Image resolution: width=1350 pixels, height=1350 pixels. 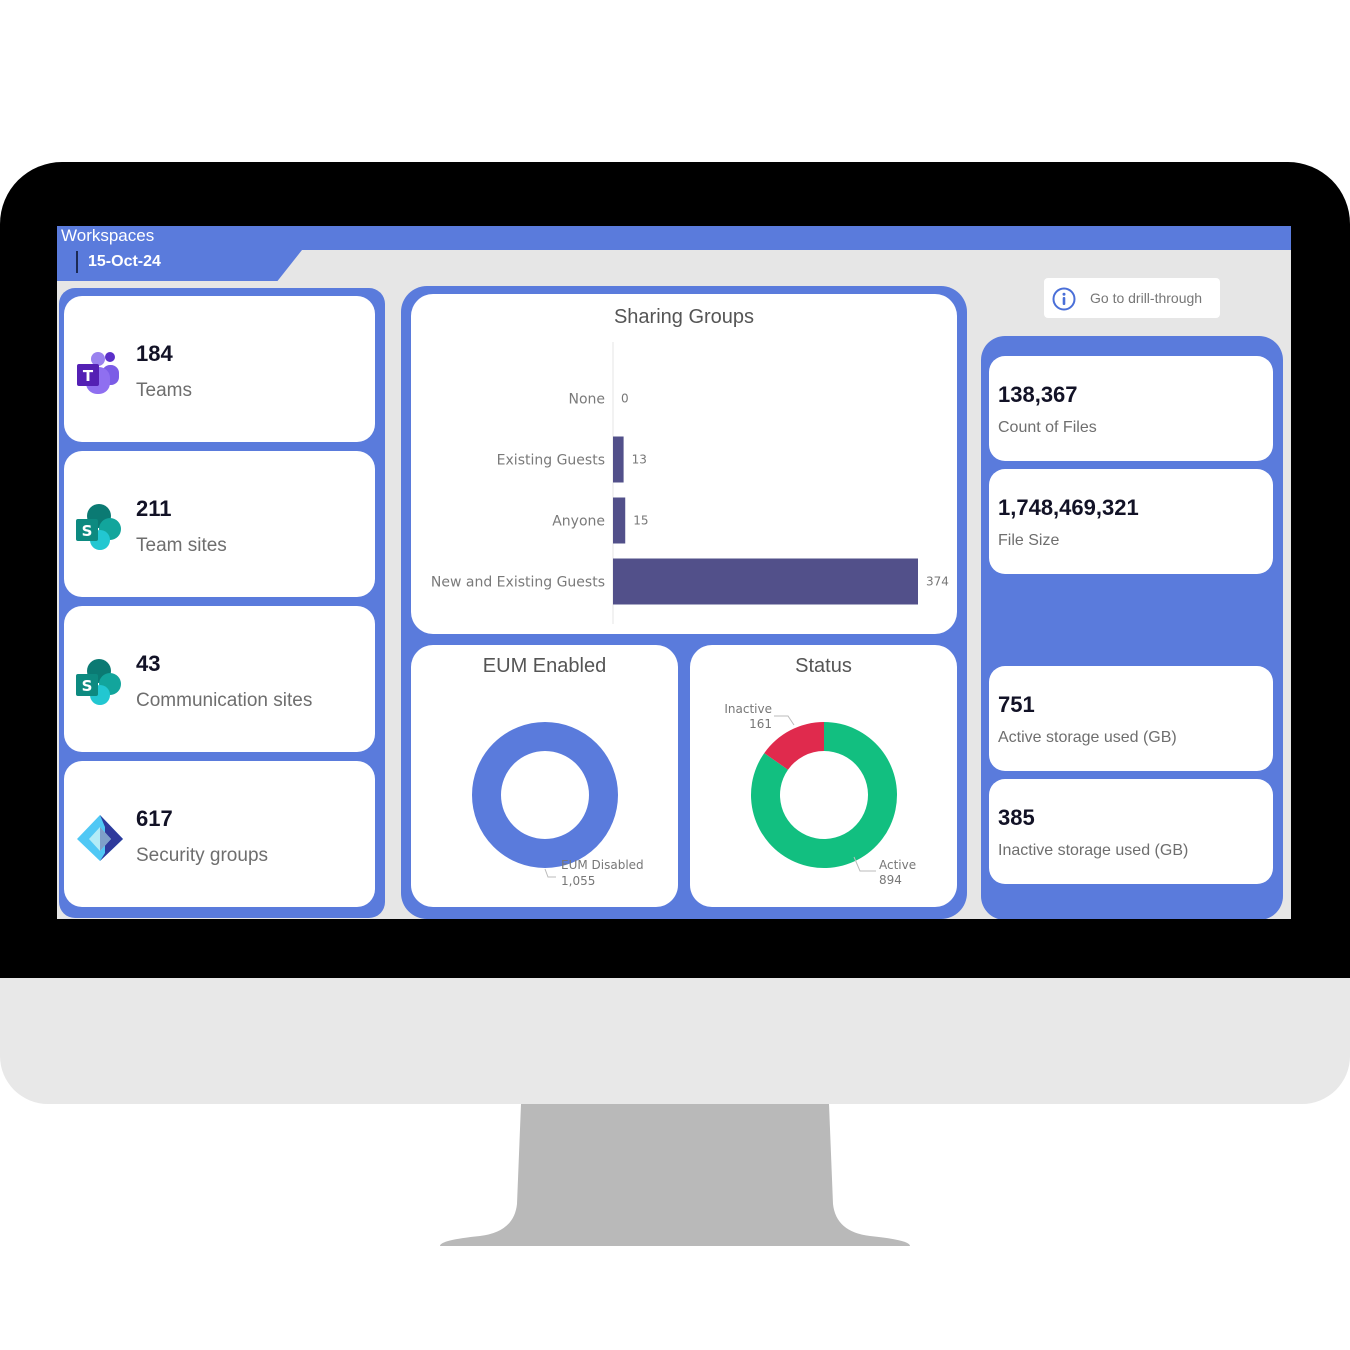 I want to click on status-card: Status Active 894 Inactive 161, so click(x=823, y=776).